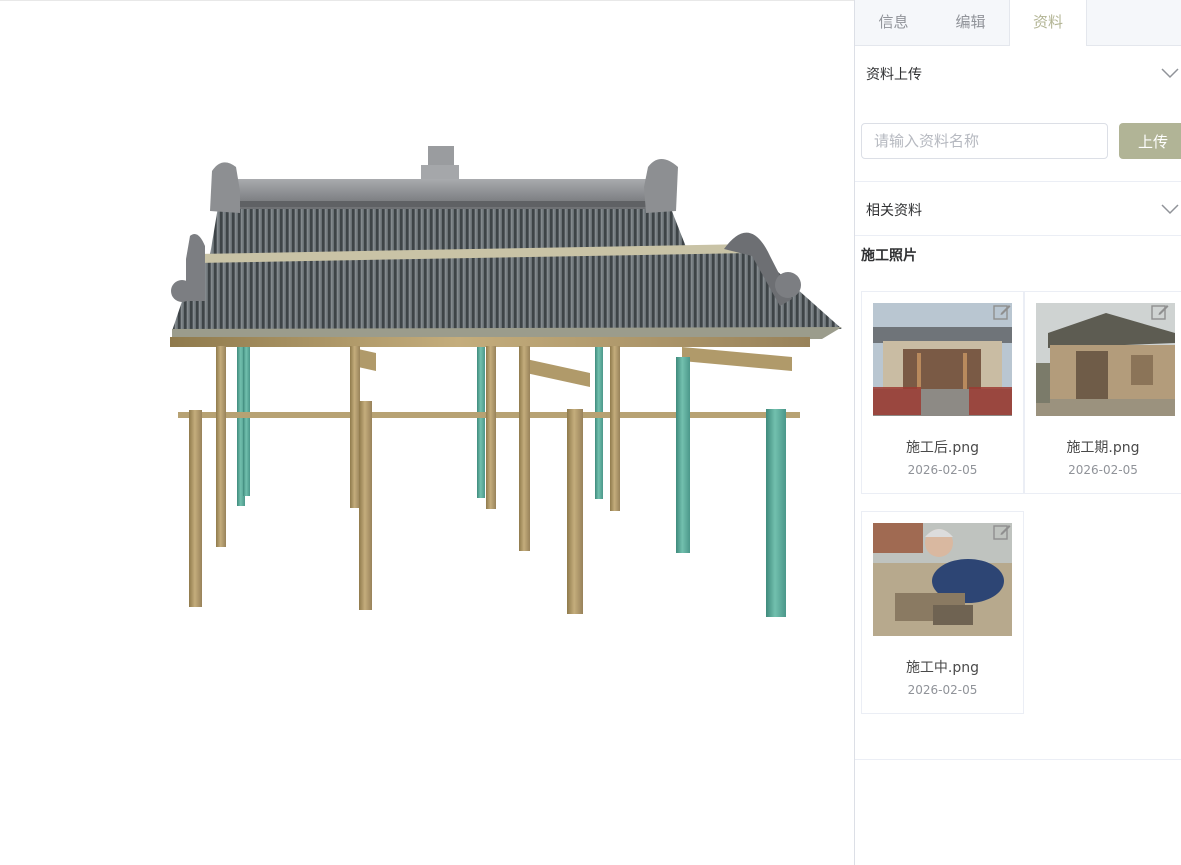  What do you see at coordinates (448, 200) in the screenshot?
I see `upper-roof` at bounding box center [448, 200].